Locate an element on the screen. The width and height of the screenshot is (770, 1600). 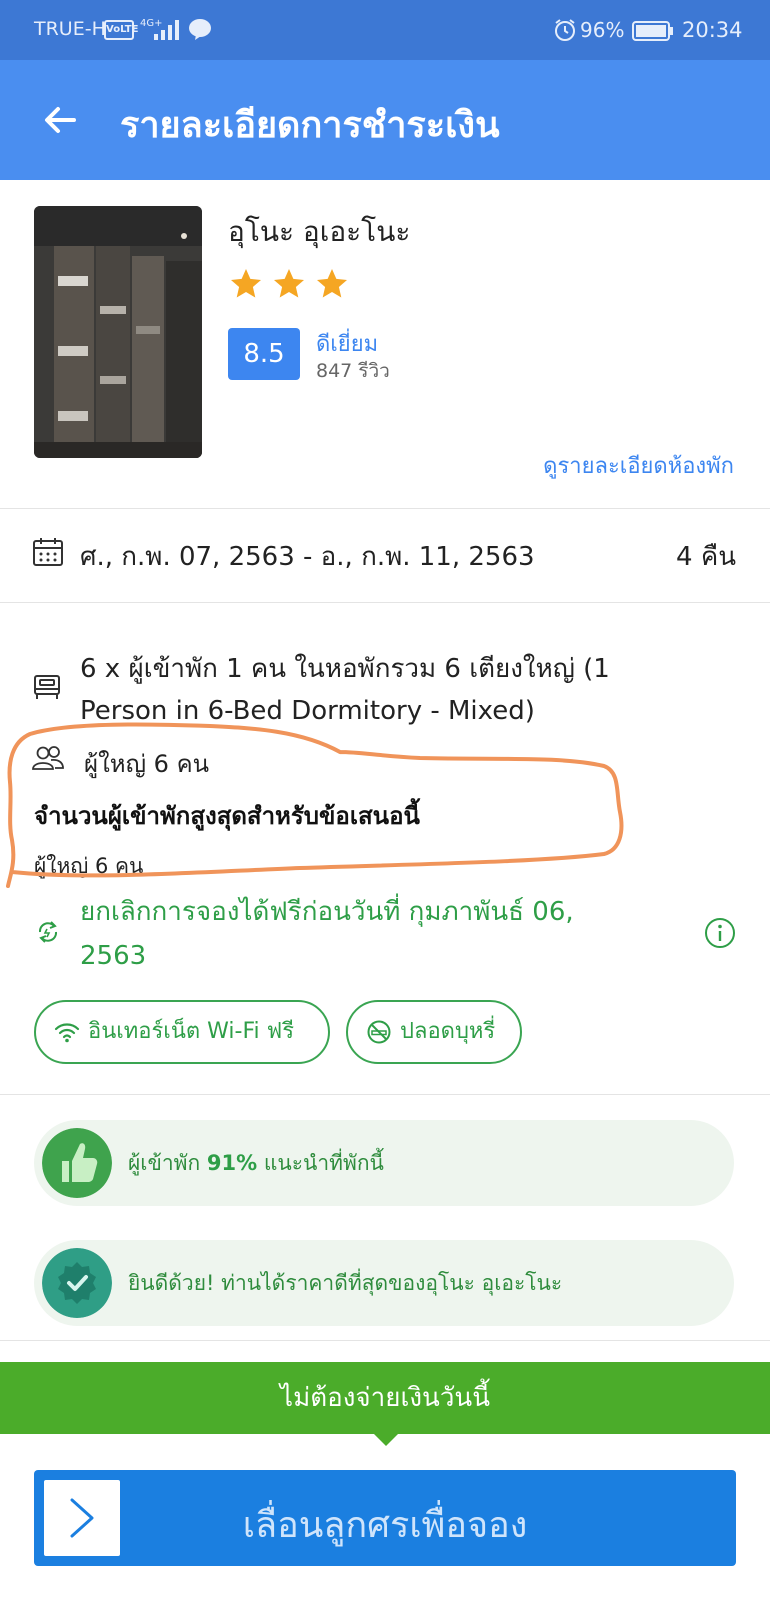
max-occupancy-title: จำนวนผู้เข้าพักสูงสุดสำหรับข้อเสนอนี้ is located at coordinates (227, 816).